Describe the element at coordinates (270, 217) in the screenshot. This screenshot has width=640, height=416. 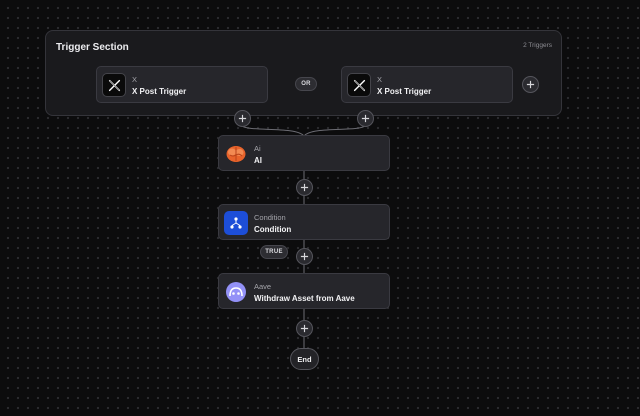
I see `condition-node-subtitle: Condition` at that location.